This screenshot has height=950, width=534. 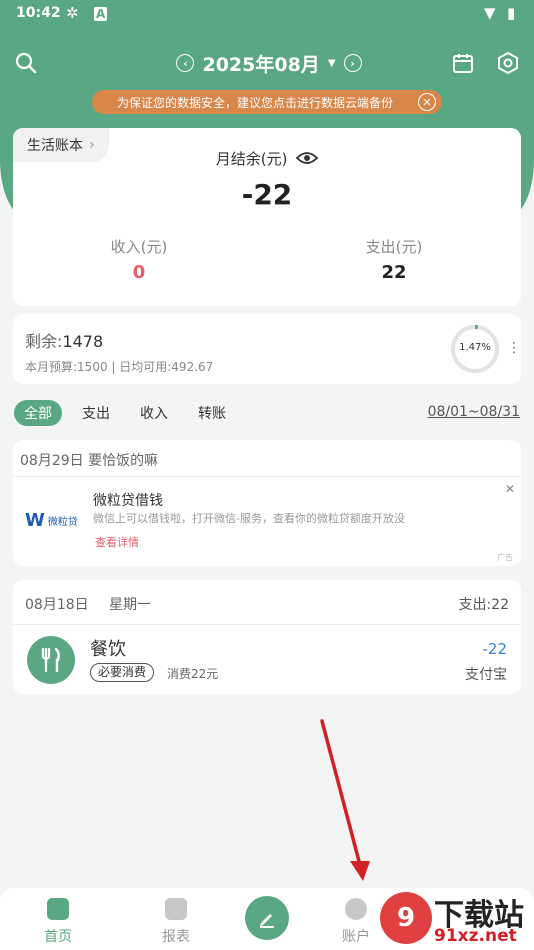 I want to click on annotation-arrow, so click(x=345, y=800).